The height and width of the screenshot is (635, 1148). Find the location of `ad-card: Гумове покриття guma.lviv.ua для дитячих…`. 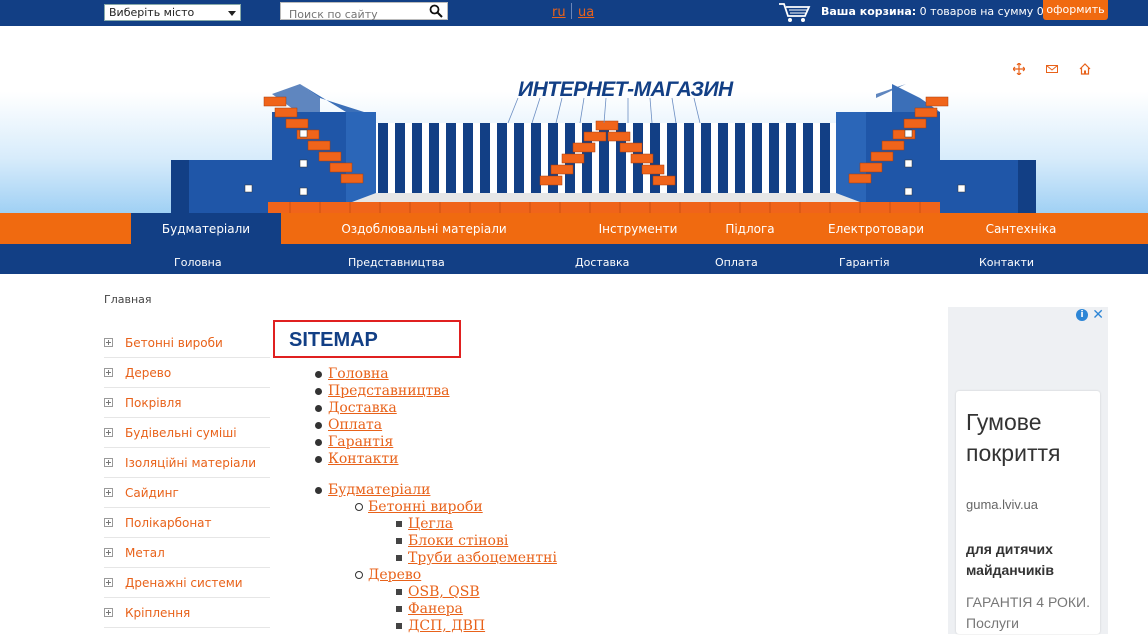

ad-card: Гумове покриття guma.lviv.ua для дитячих… is located at coordinates (1028, 512).